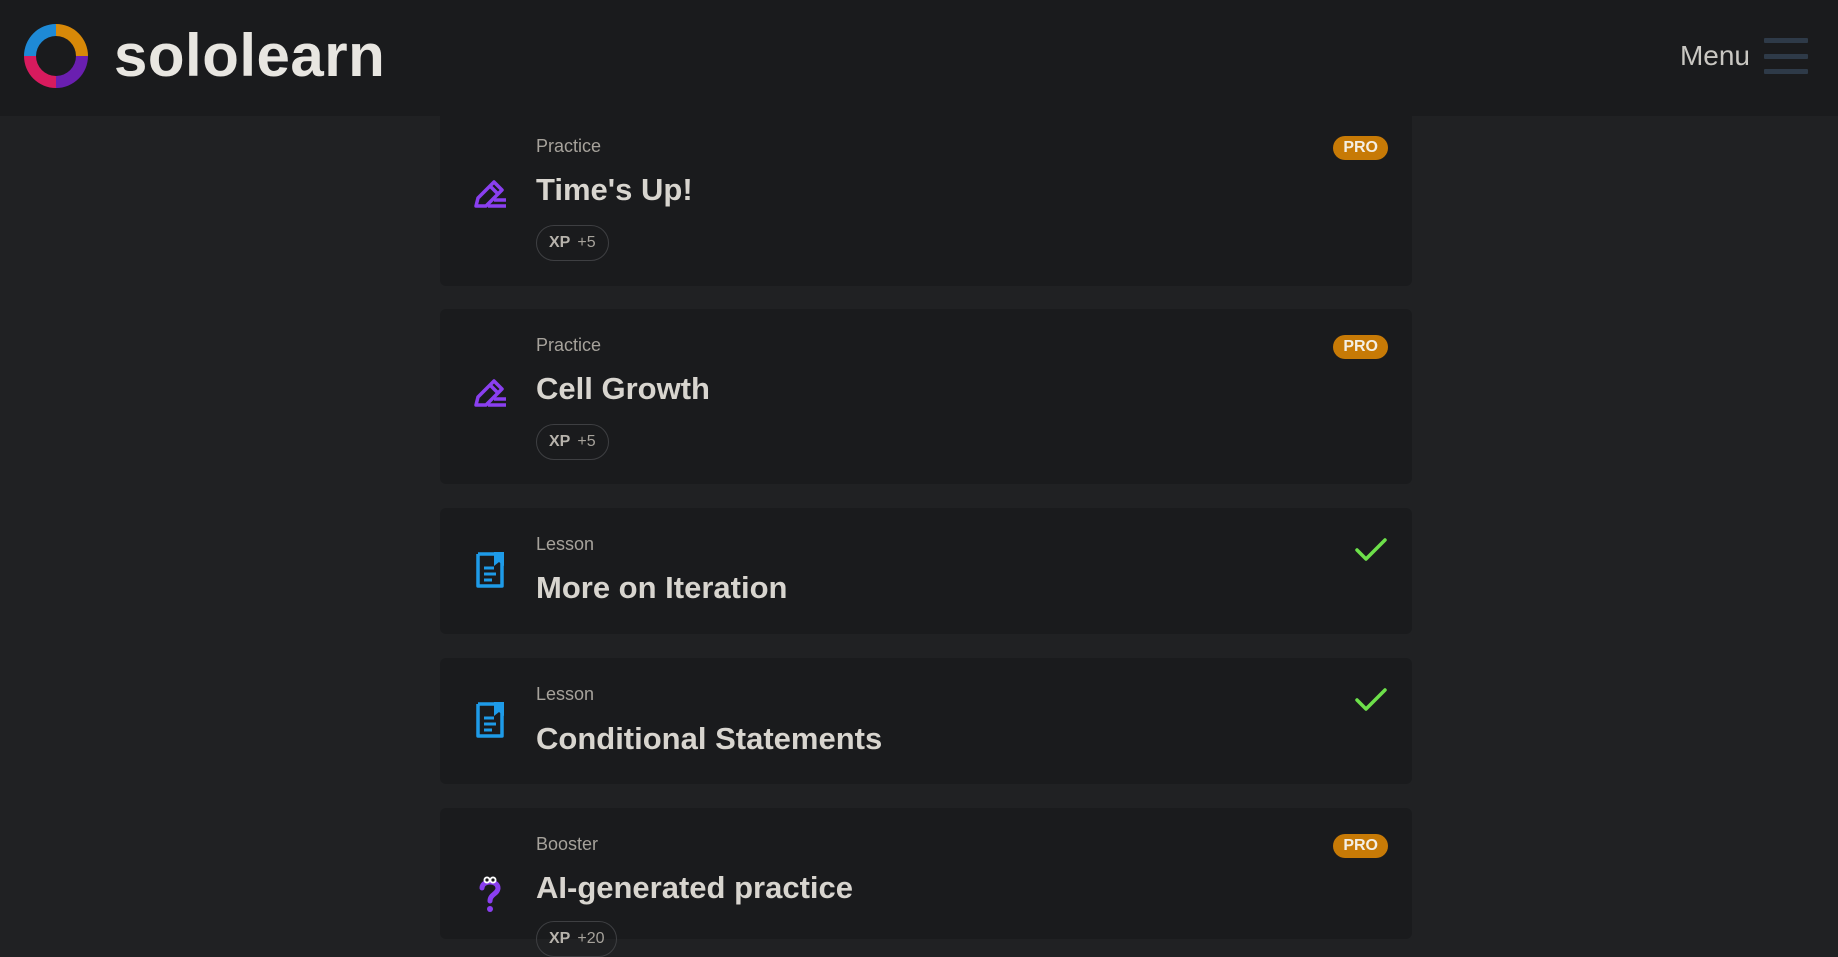  Describe the element at coordinates (926, 571) in the screenshot. I see `list-item-more-on-iteration: Lesson More on Iteration` at that location.